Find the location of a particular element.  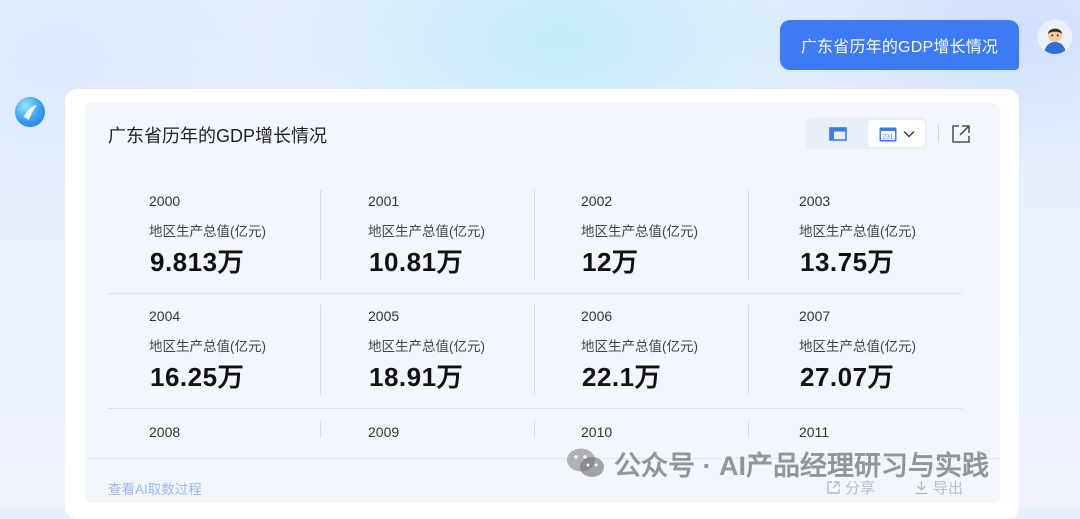

table-view-icon is located at coordinates (838, 133).